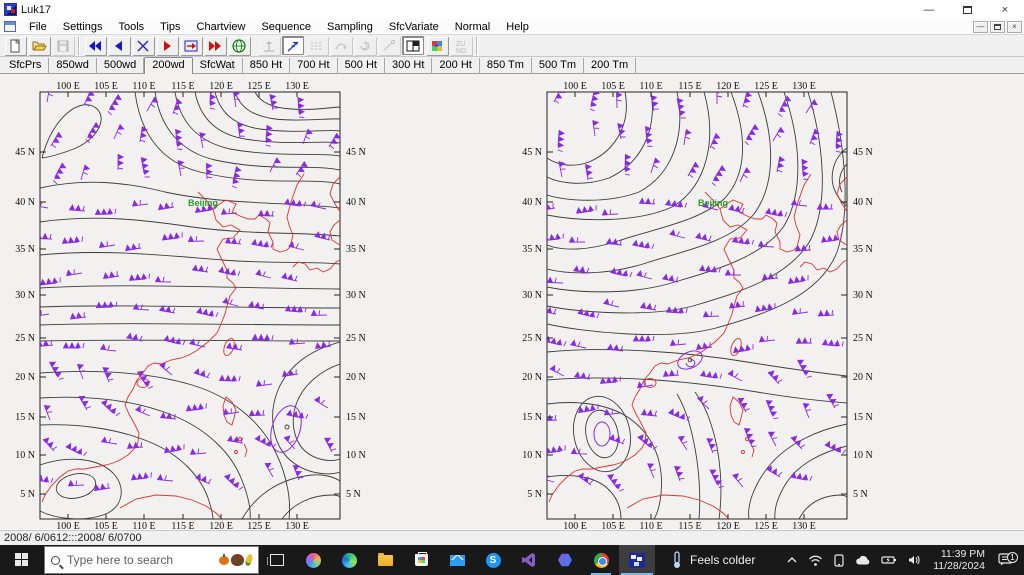  Describe the element at coordinates (259, 526) in the screenshot. I see `axis-label: 125 E` at that location.